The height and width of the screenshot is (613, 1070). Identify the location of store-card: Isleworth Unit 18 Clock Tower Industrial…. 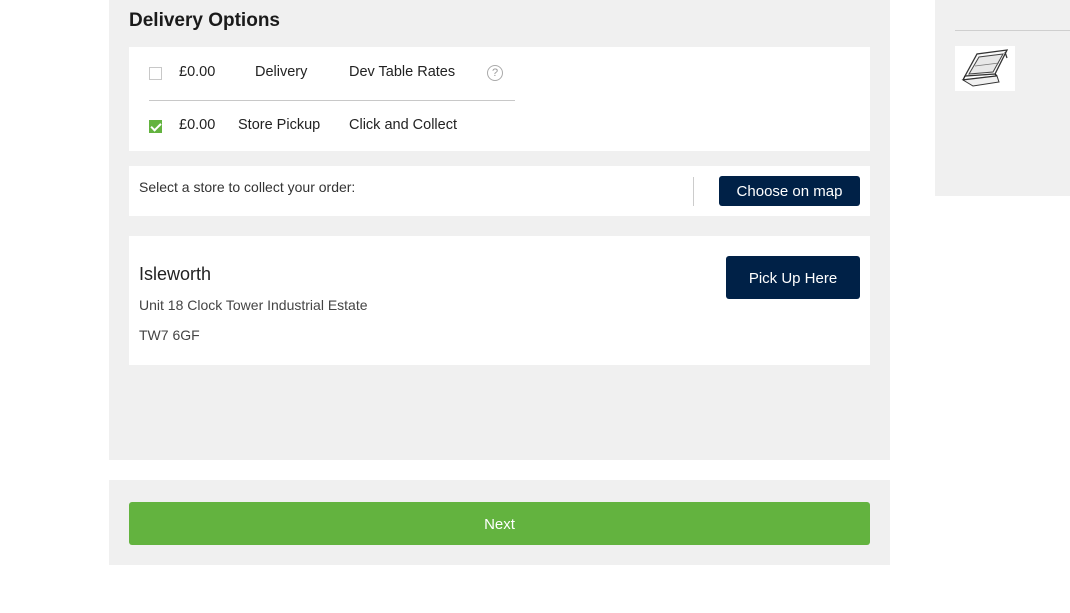
(499, 300).